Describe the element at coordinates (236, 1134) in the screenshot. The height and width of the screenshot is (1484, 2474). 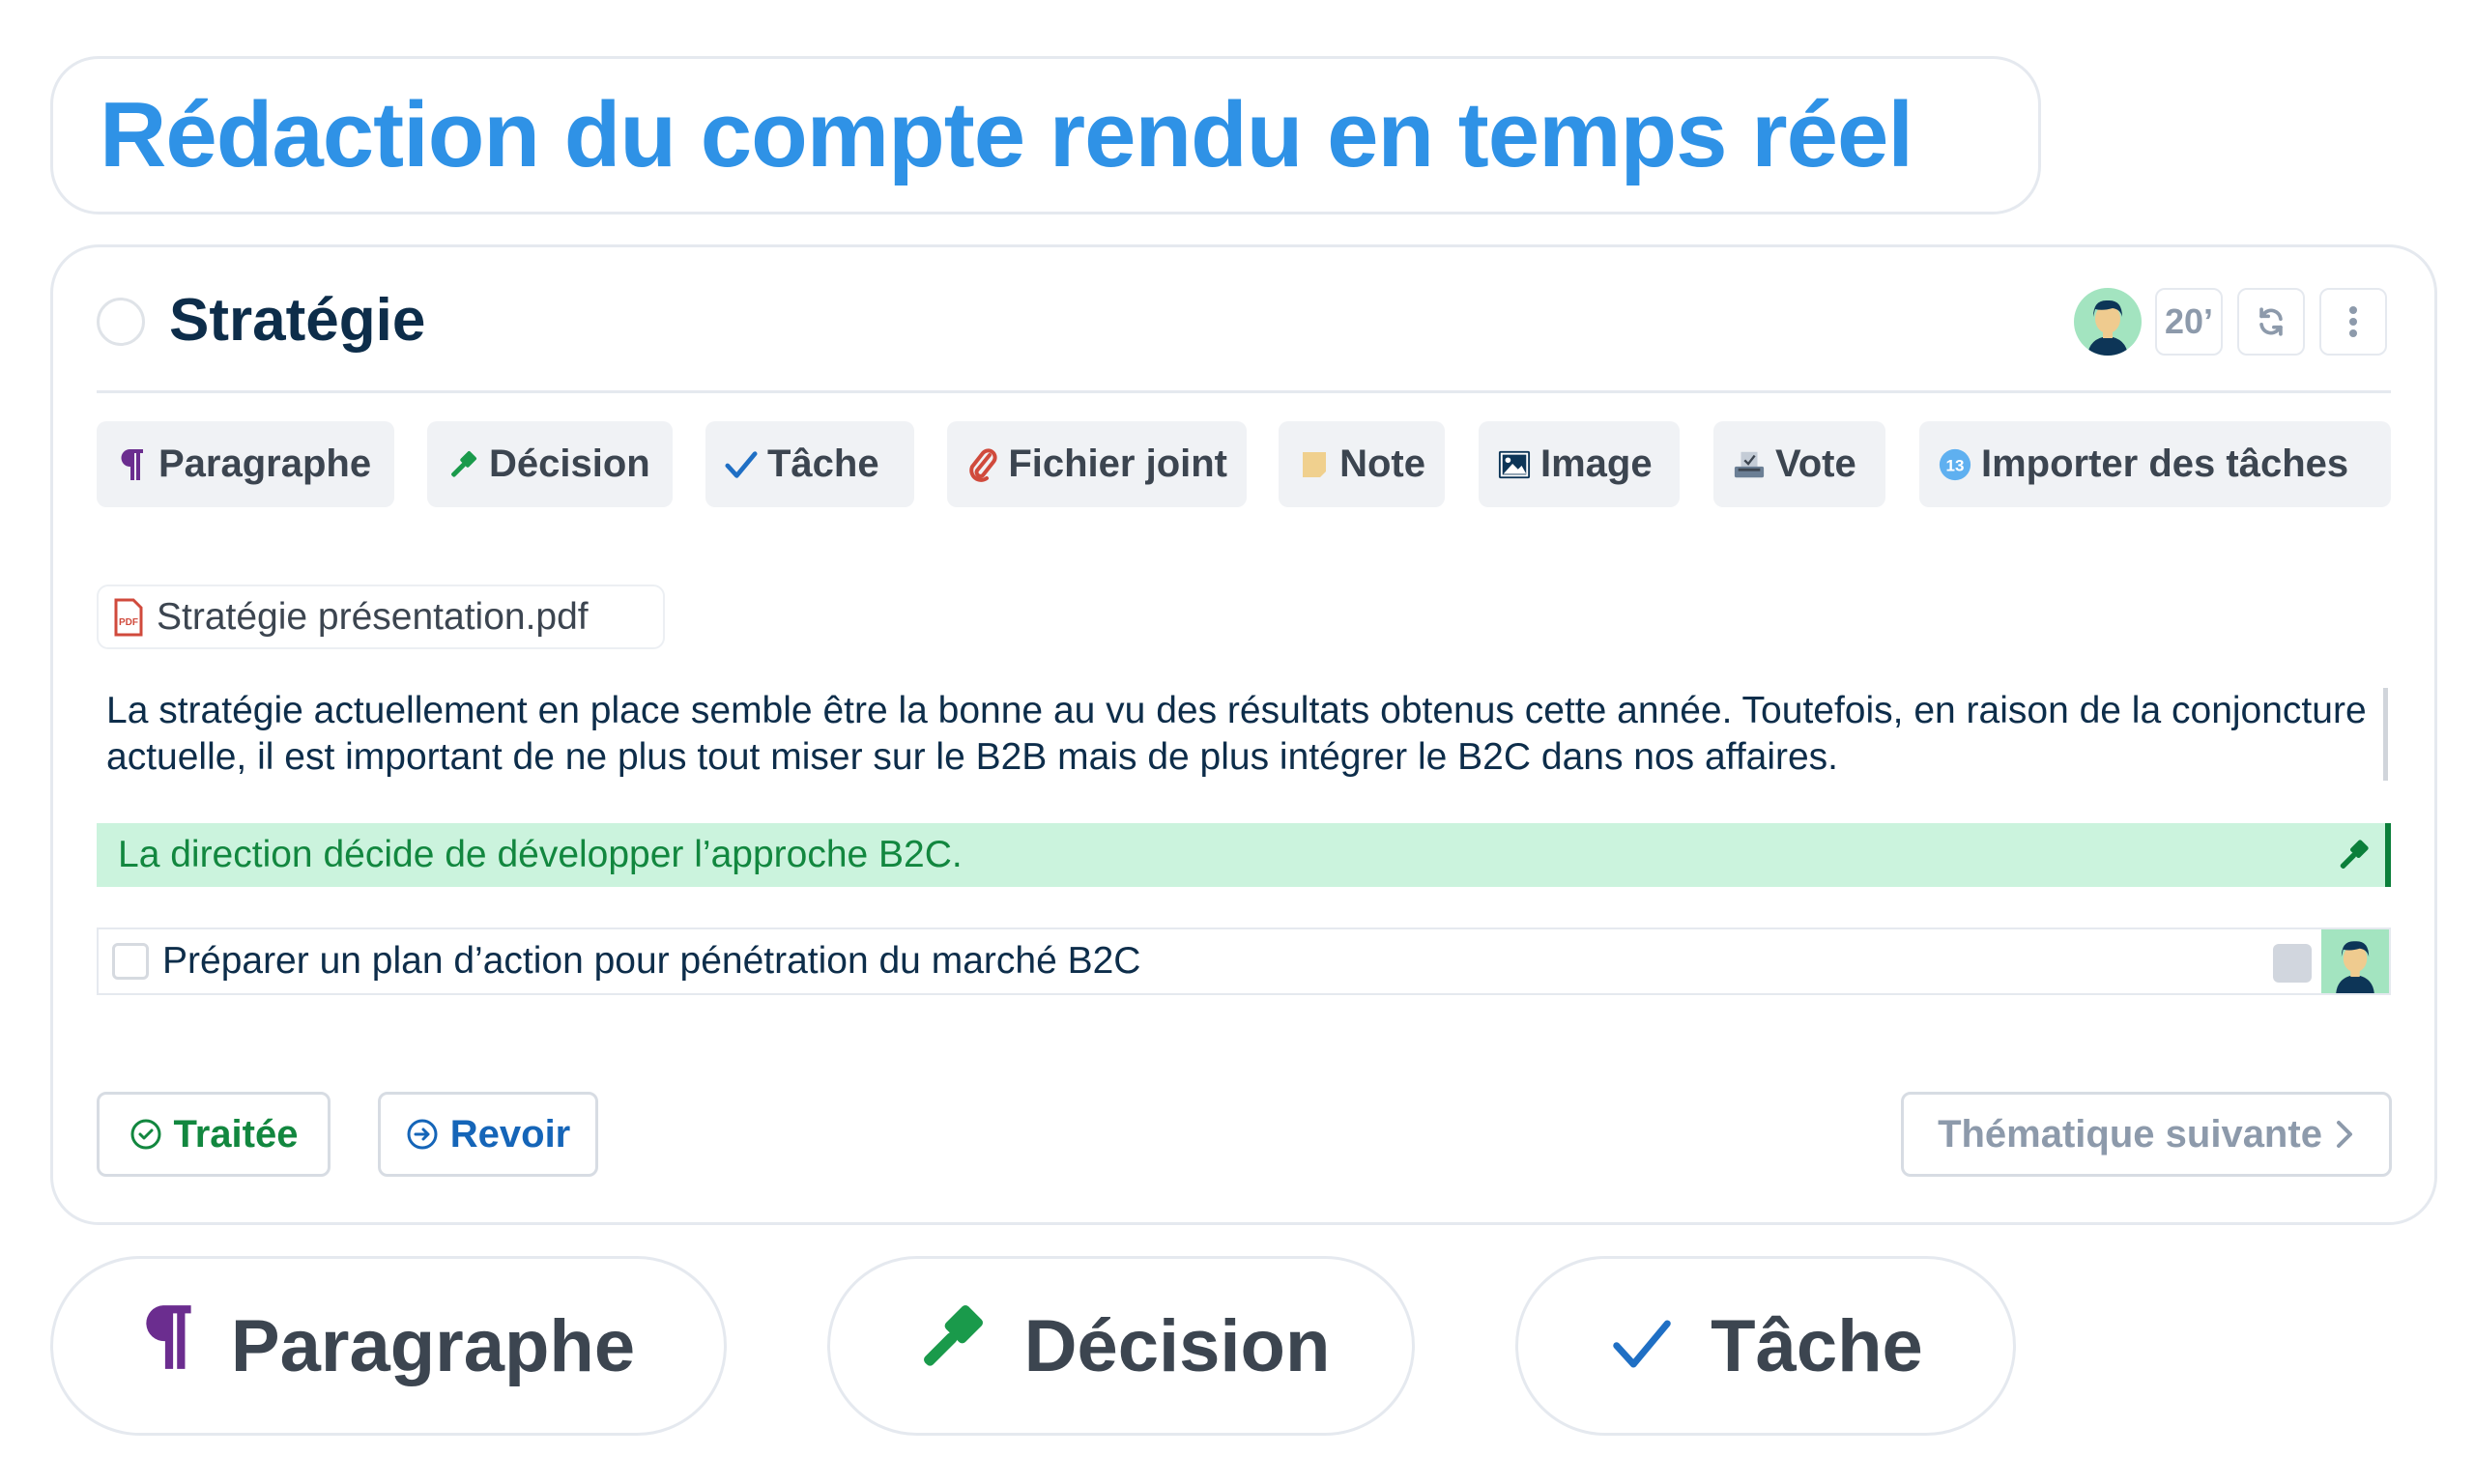
I see `treated-label: Traitée` at that location.